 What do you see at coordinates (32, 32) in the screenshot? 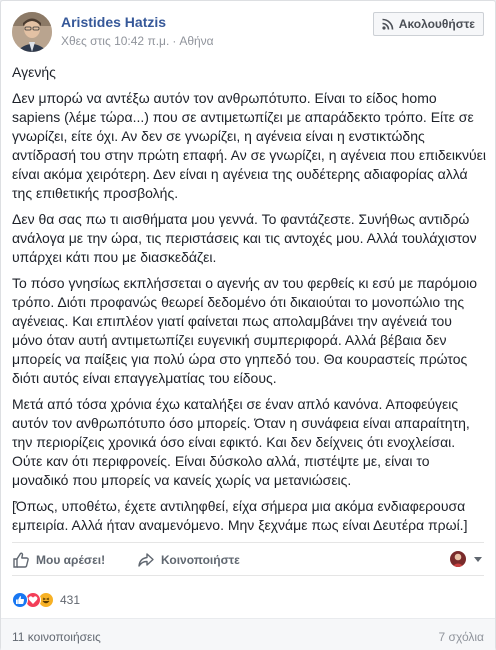
I see `author-avatar` at bounding box center [32, 32].